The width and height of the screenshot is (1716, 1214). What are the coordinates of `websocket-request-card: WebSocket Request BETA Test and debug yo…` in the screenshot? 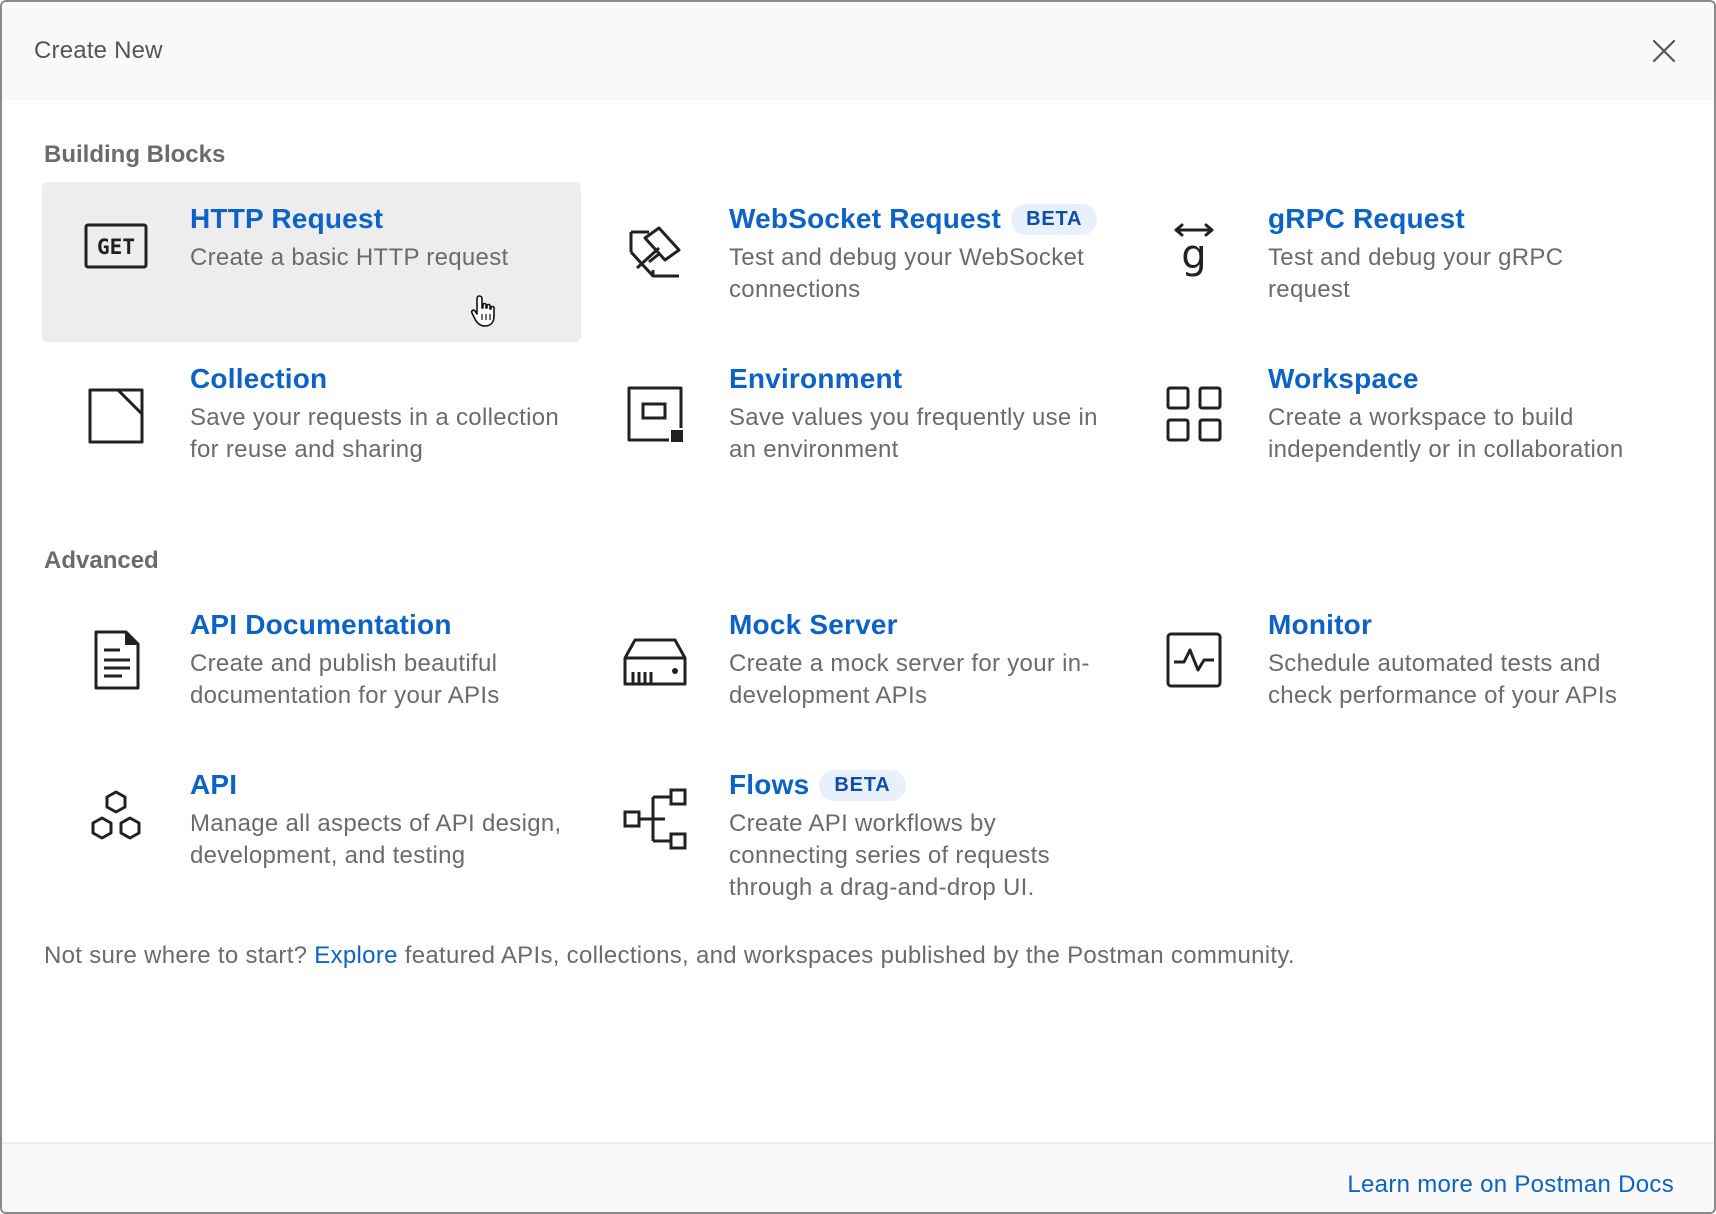 It's located at (850, 262).